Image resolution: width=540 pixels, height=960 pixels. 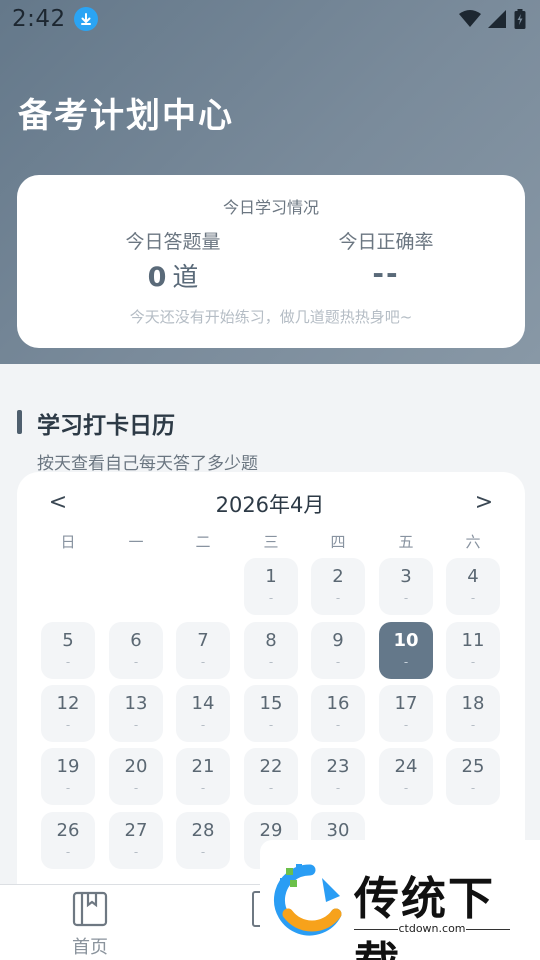 What do you see at coordinates (406, 703) in the screenshot?
I see `day-number: 17` at bounding box center [406, 703].